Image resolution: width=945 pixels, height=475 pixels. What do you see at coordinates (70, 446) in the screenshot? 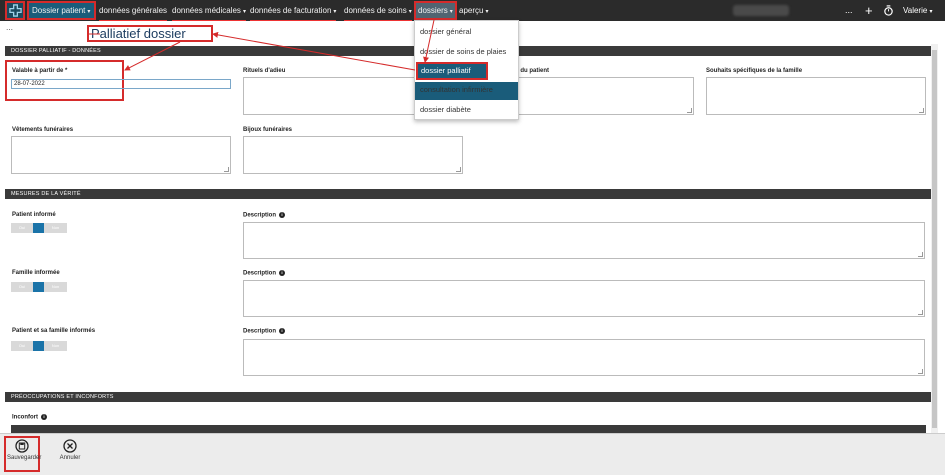
I see `close-icon` at bounding box center [70, 446].